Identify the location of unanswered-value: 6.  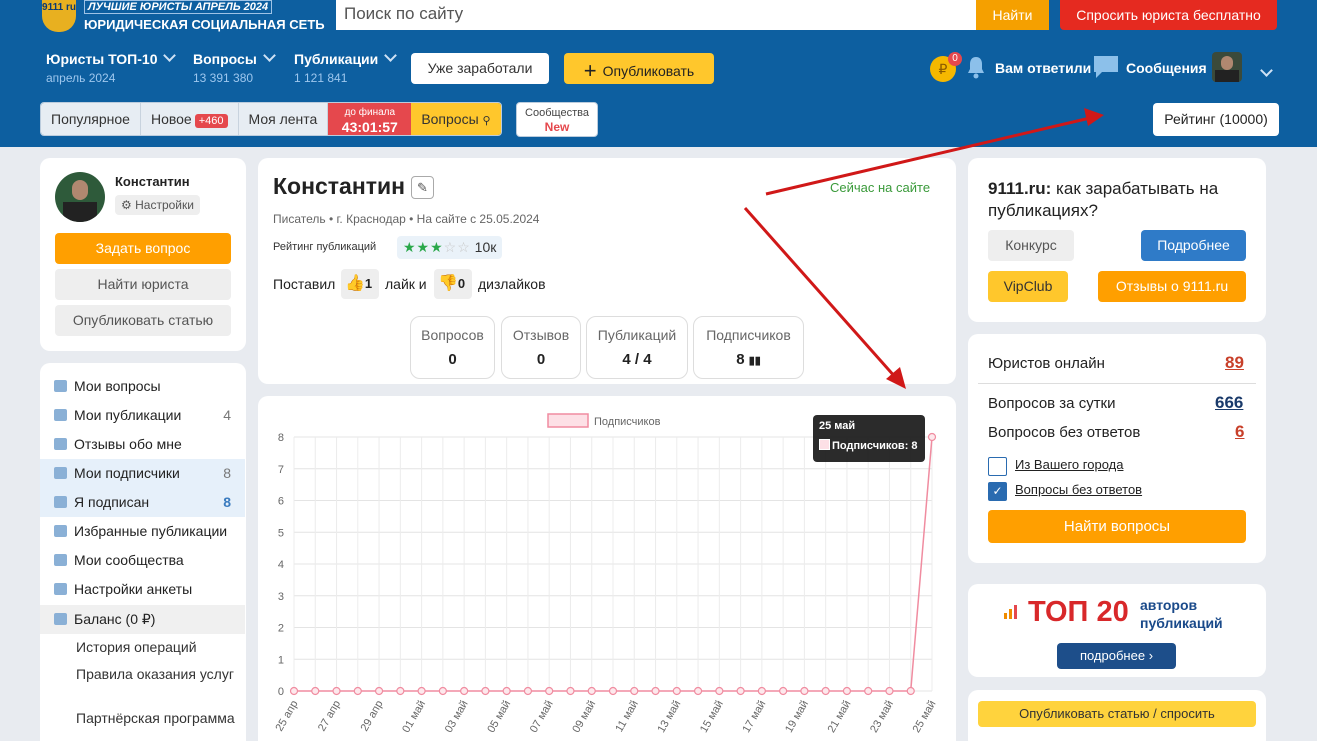
(1239, 432).